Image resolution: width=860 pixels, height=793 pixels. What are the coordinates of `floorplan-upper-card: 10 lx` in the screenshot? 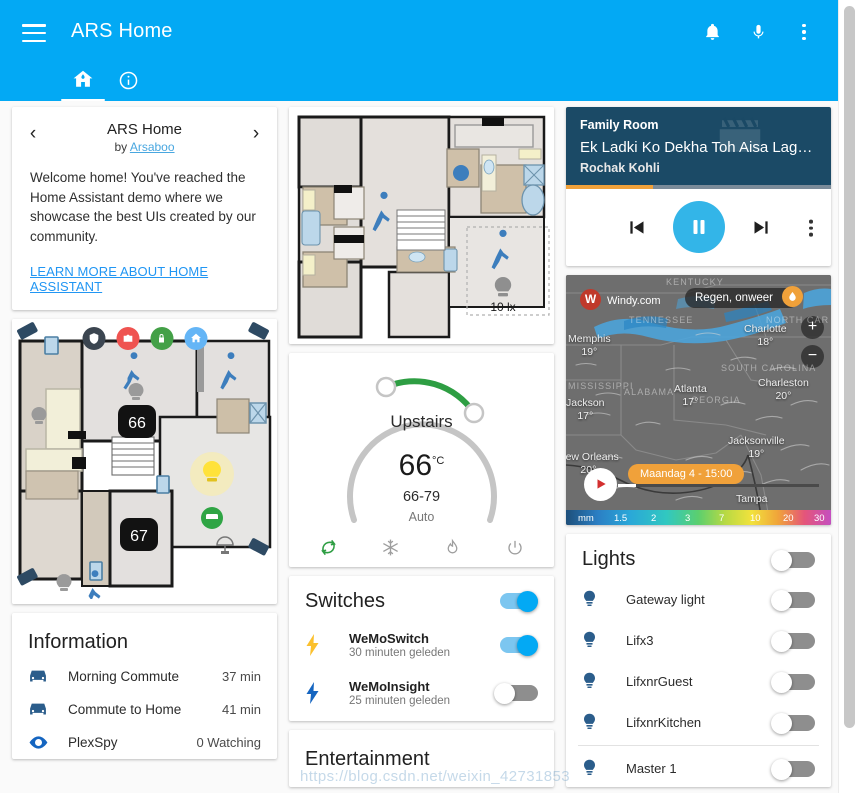 It's located at (421, 225).